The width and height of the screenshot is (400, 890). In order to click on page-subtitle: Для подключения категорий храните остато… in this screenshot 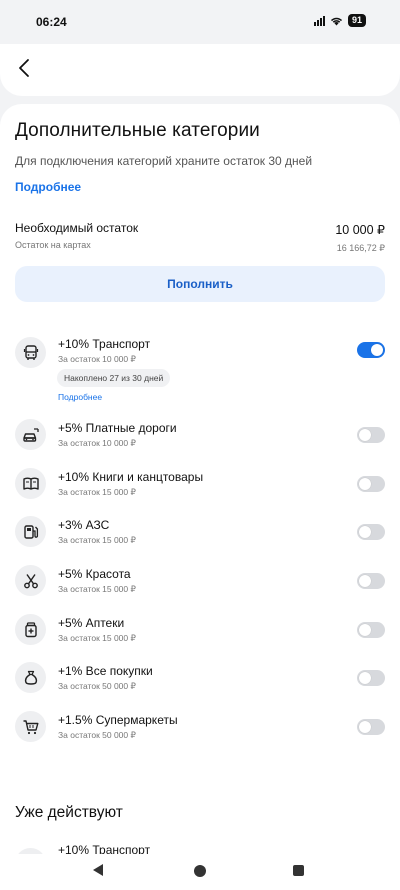, I will do `click(164, 161)`.